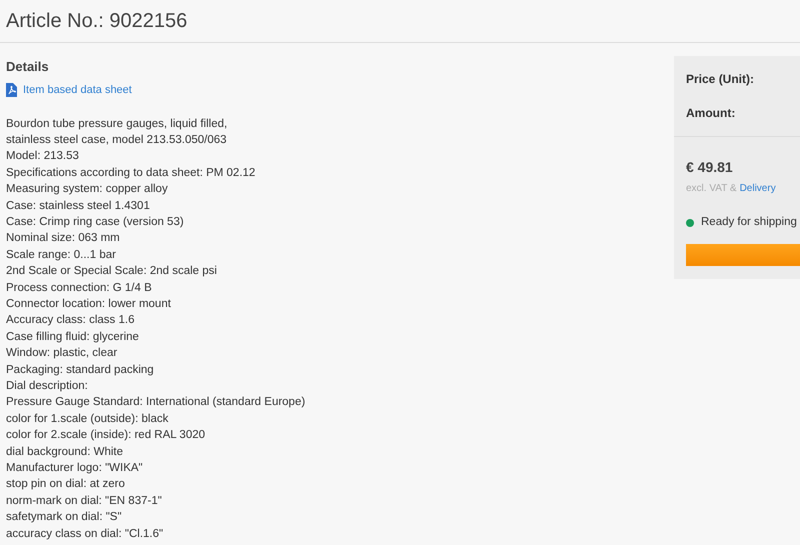 This screenshot has height=545, width=800. Describe the element at coordinates (710, 167) in the screenshot. I see `unit-price: € 49.81` at that location.